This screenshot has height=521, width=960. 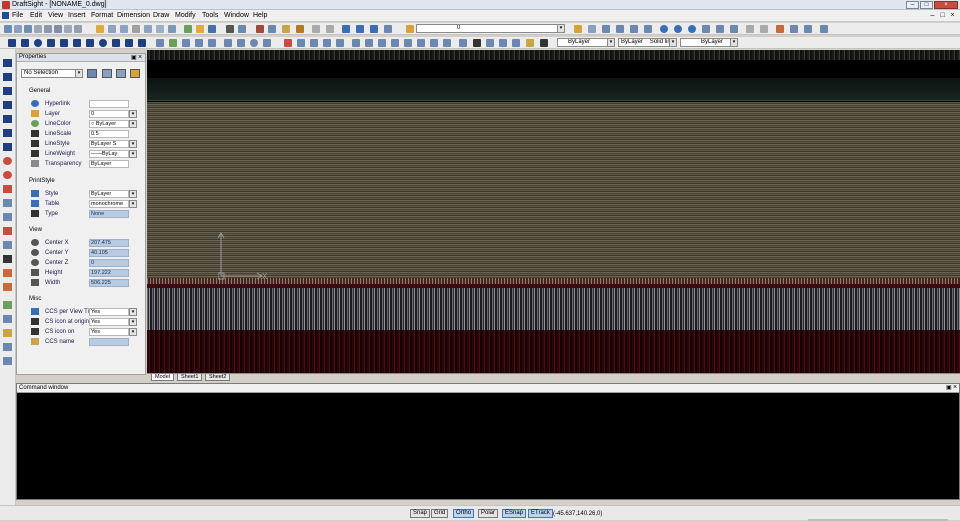 I want to click on linestyle-field: ByLayer S, so click(x=109, y=144).